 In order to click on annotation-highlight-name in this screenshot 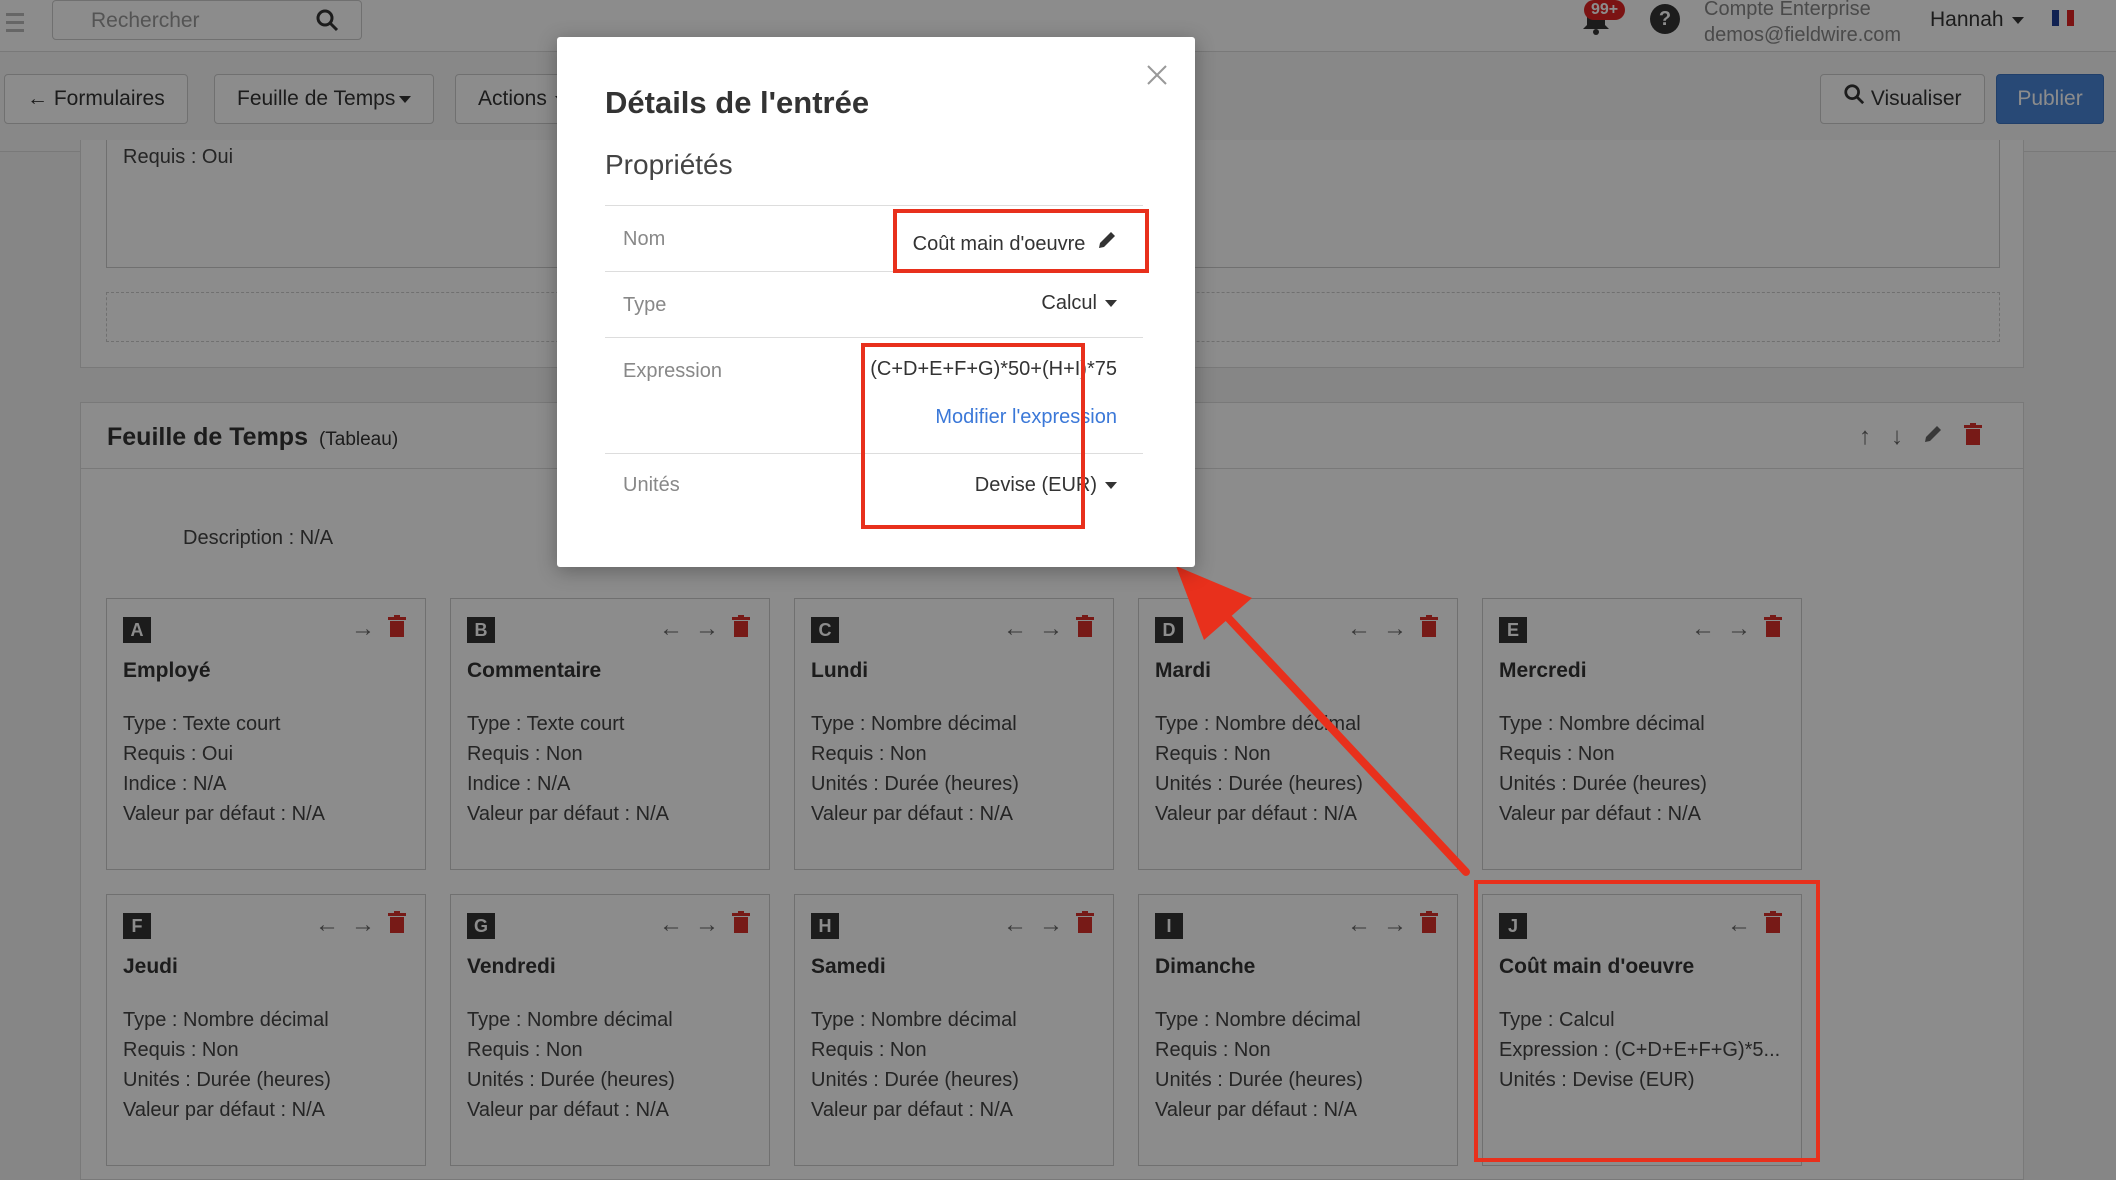, I will do `click(1021, 241)`.